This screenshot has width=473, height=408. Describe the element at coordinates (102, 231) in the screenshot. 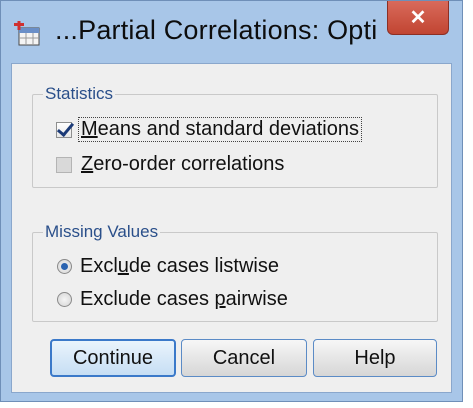

I see `missing-values-group-title: Missing Values` at that location.